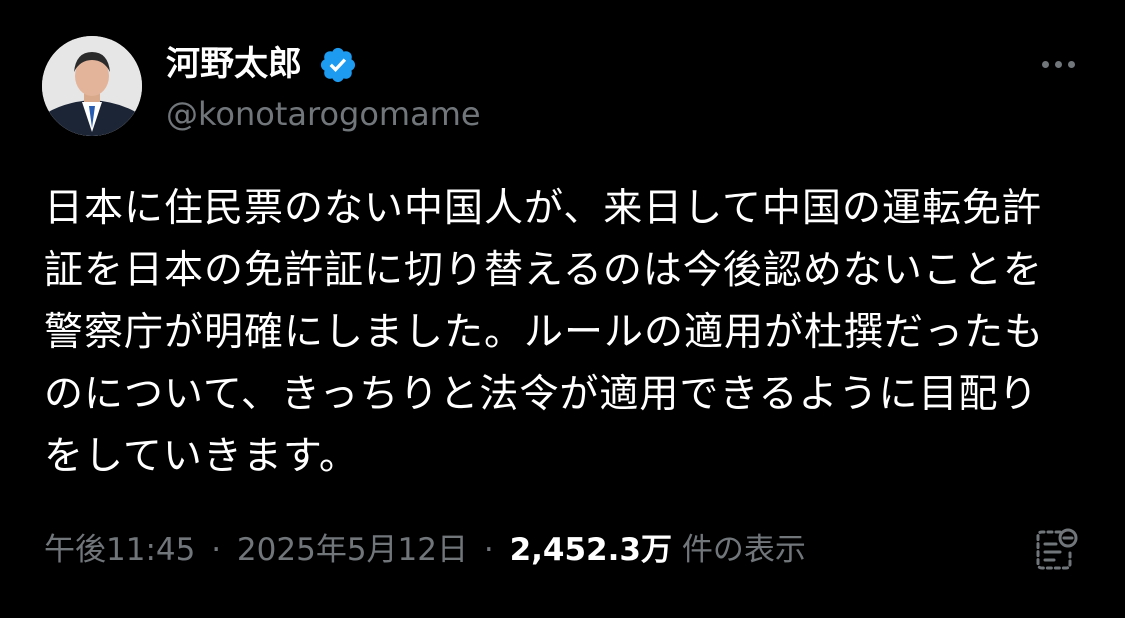  I want to click on post-text-line: 警察庁が明確にしました。ルールの適用が杜撰だったも, so click(544, 332).